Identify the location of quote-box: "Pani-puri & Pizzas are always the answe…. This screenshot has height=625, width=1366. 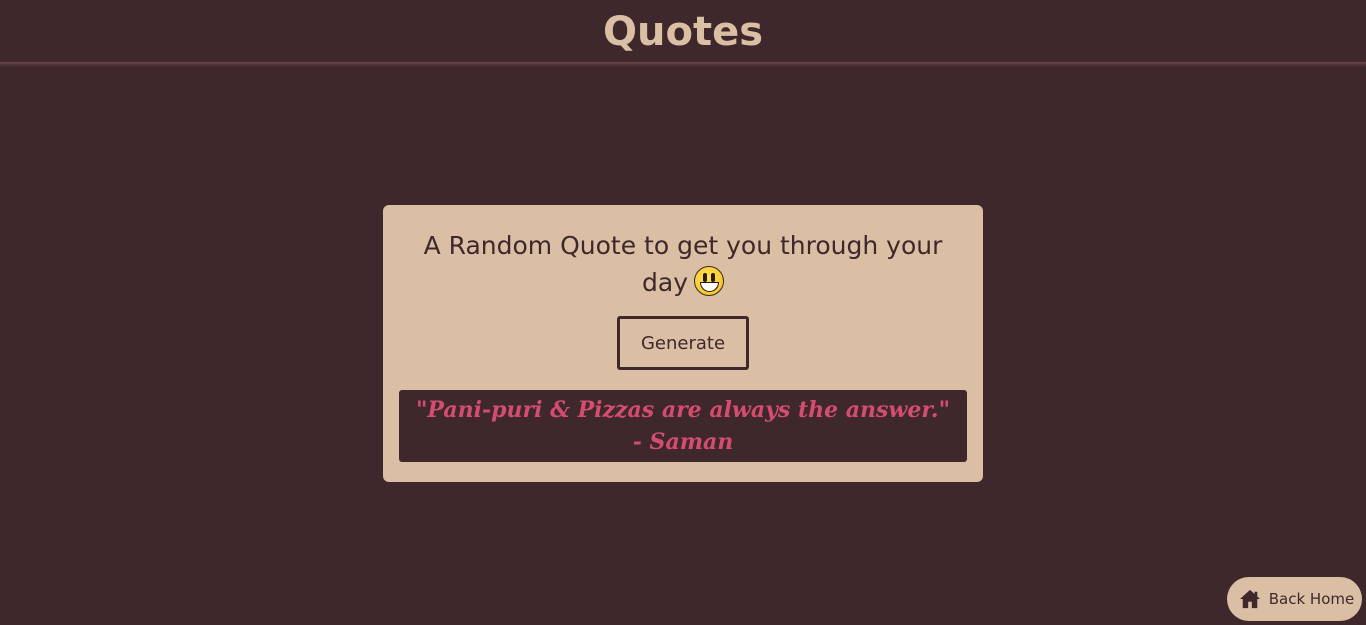
(683, 426).